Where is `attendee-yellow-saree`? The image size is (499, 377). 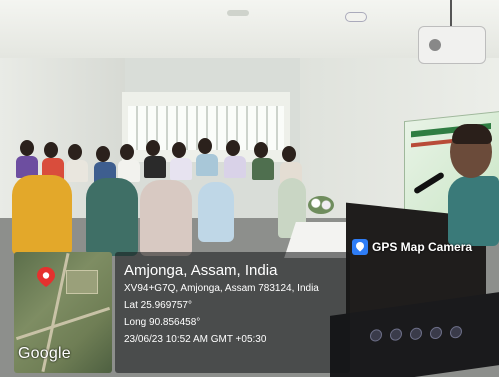 attendee-yellow-saree is located at coordinates (42, 215).